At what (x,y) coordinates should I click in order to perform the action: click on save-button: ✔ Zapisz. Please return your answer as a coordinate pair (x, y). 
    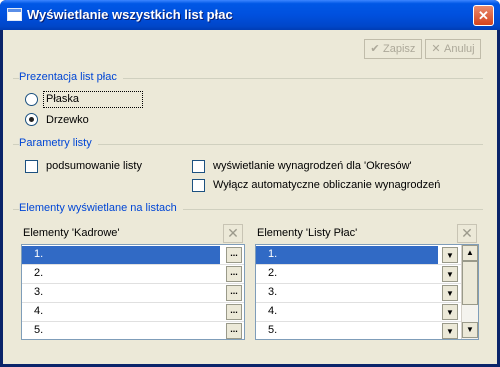
    Looking at the image, I should click on (393, 49).